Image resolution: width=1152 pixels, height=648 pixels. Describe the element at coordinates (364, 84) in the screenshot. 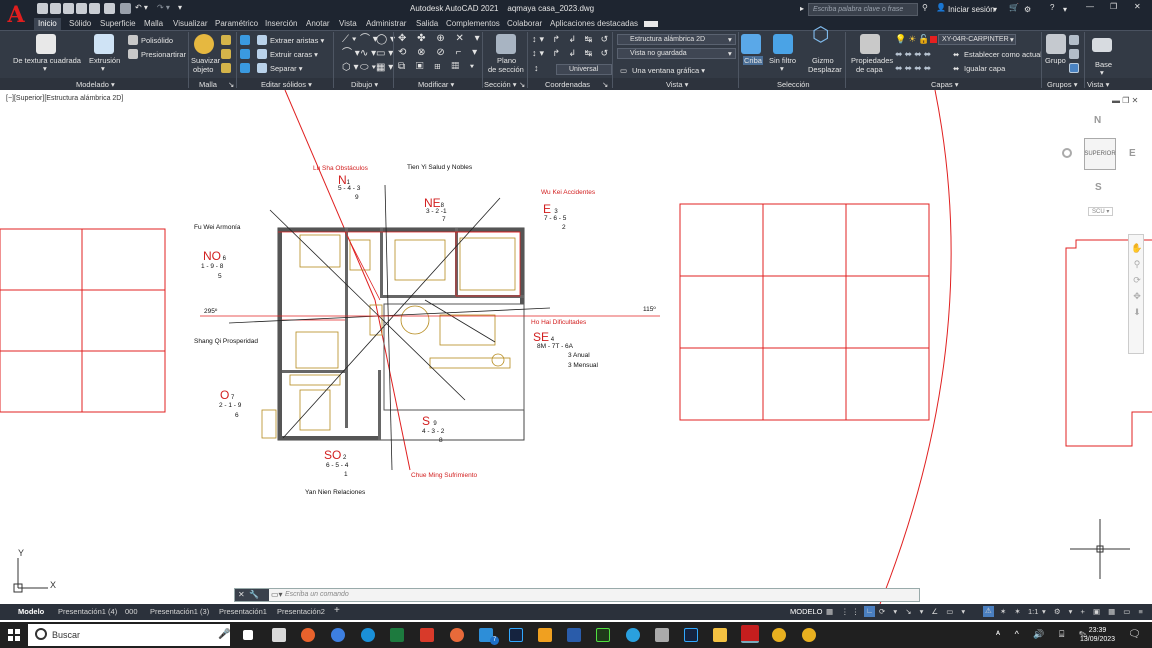

I see `panel-title-dibujo: Dibujo ▾` at that location.